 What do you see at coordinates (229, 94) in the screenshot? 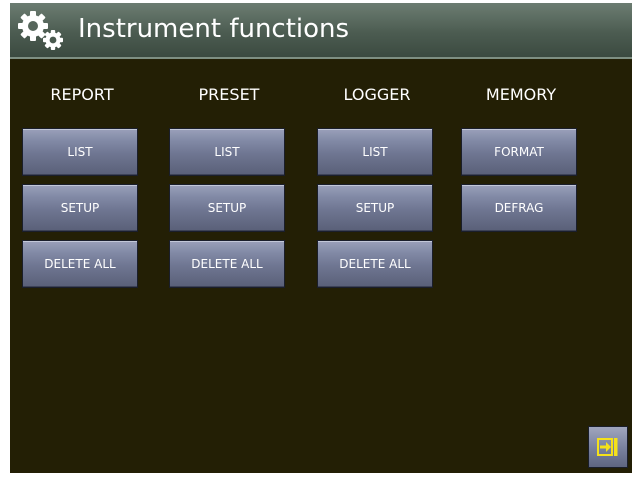
I see `column-header-preset: PRESET` at bounding box center [229, 94].